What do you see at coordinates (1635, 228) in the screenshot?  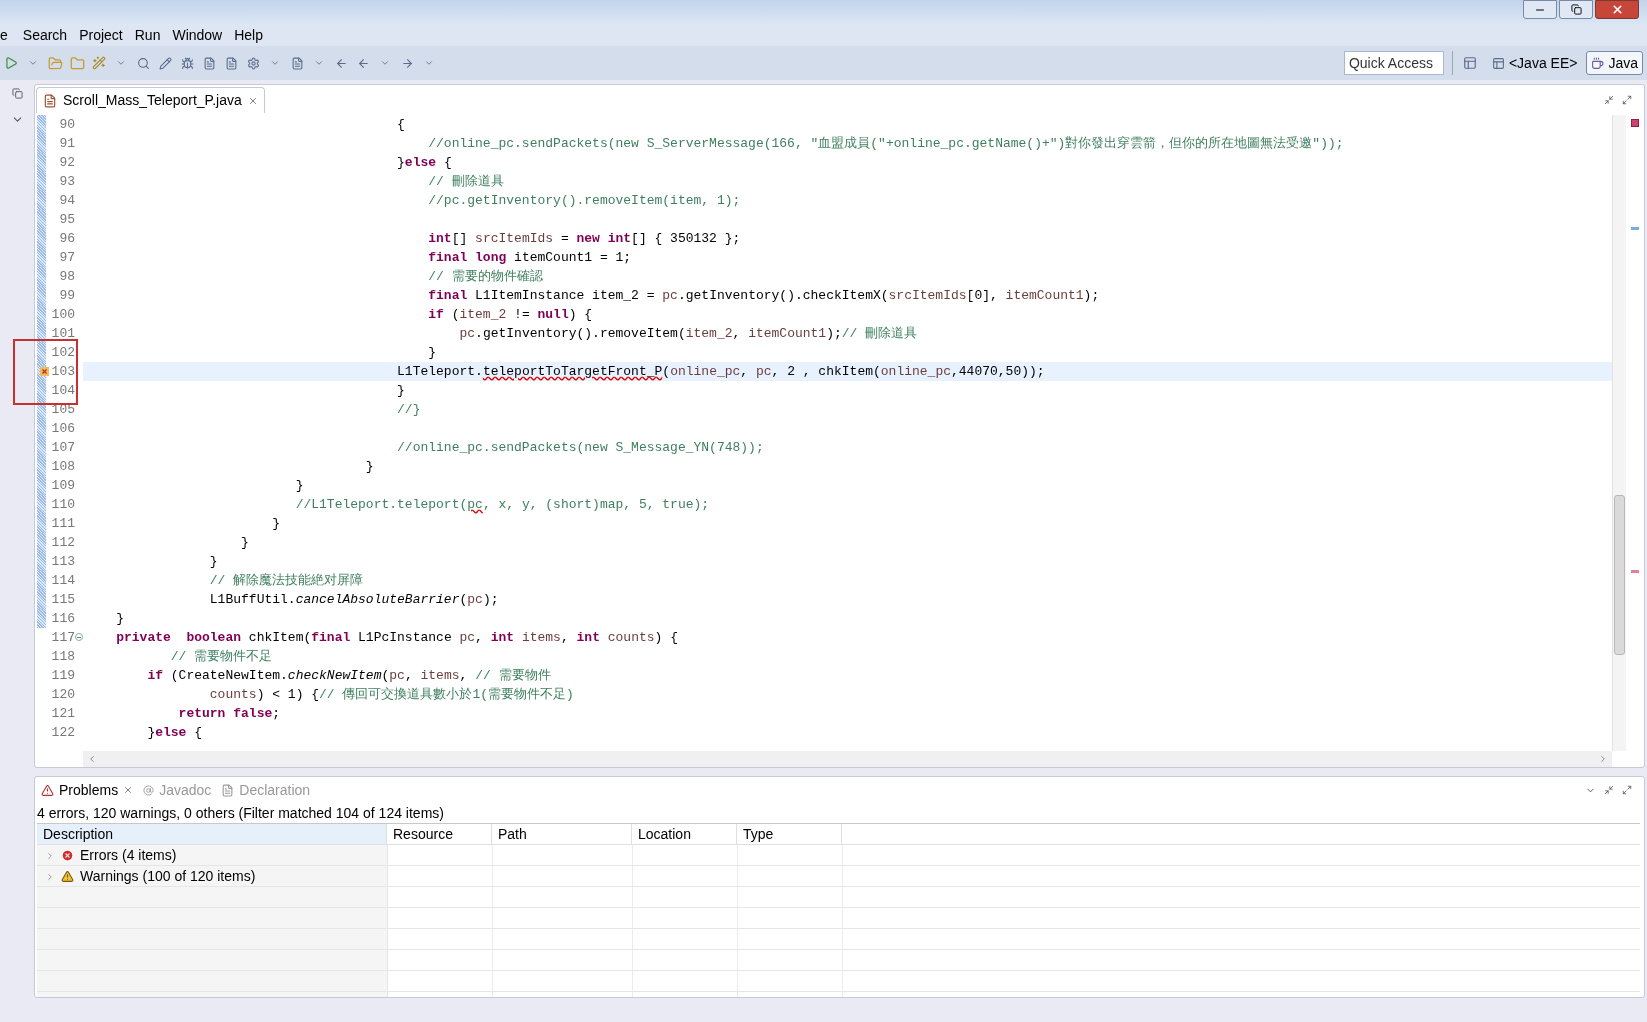 I see `warning-overview-marker` at bounding box center [1635, 228].